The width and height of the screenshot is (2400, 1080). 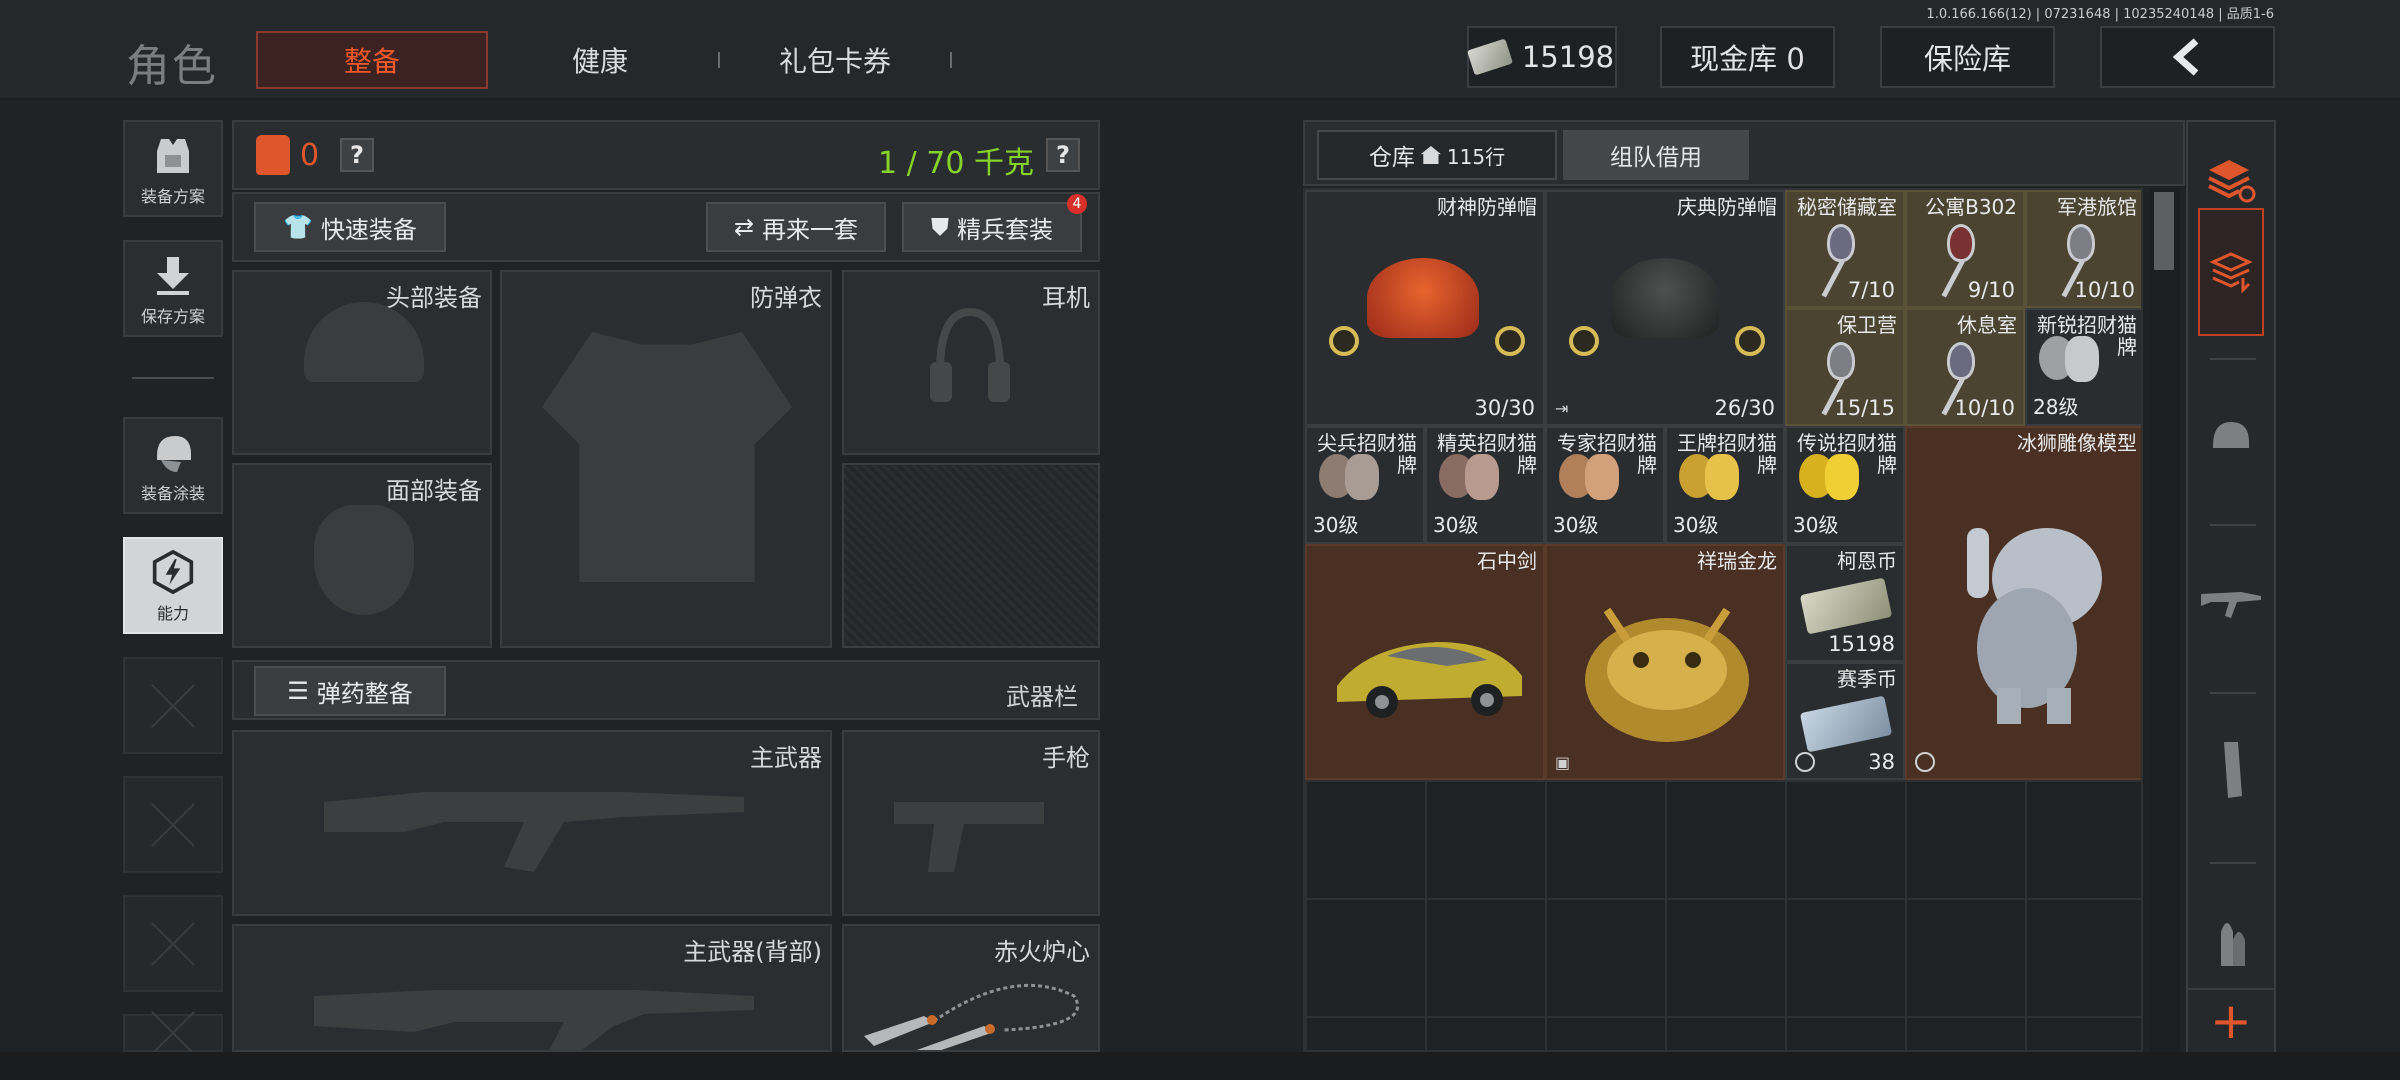 I want to click on slot-face: 面部装备, so click(x=362, y=555).